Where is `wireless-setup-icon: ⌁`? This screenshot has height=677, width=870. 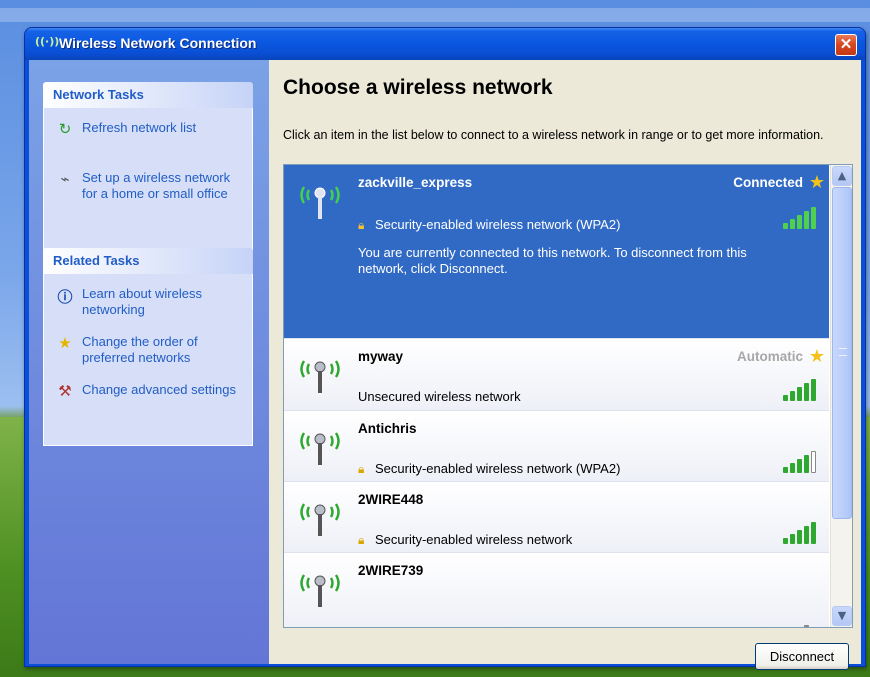
wireless-setup-icon: ⌁ is located at coordinates (65, 179).